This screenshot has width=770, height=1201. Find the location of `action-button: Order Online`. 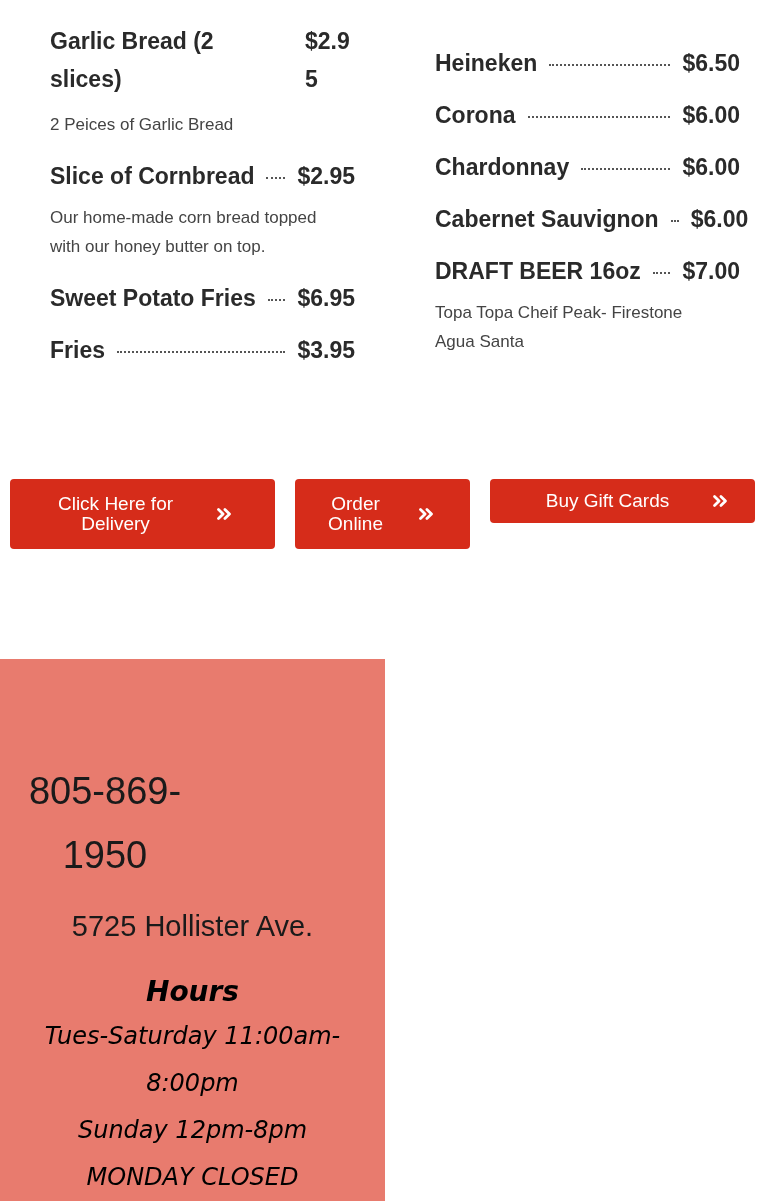

action-button: Order Online is located at coordinates (382, 514).